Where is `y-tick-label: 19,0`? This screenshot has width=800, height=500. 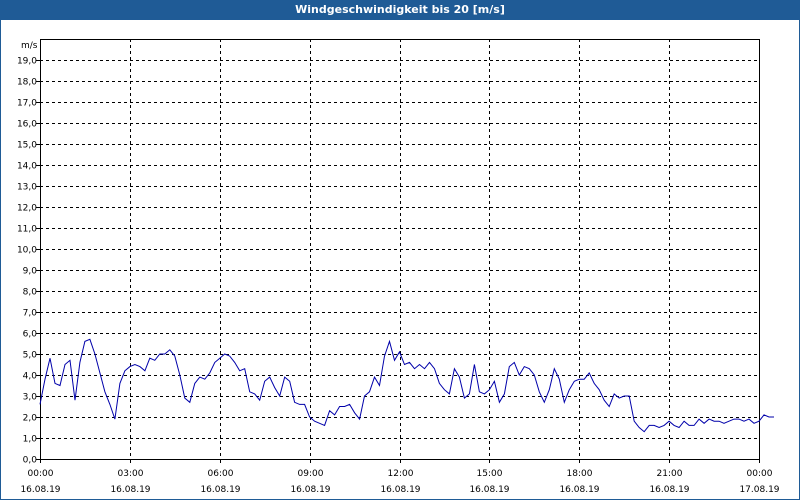
y-tick-label: 19,0 is located at coordinates (27, 62).